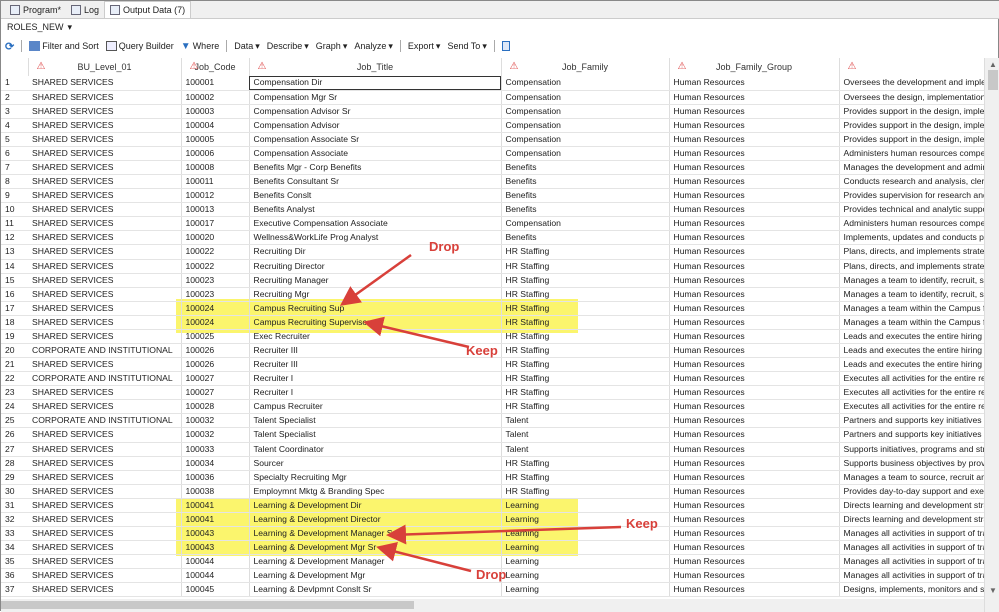 The height and width of the screenshot is (612, 999). I want to click on horizontal-scrollbar, so click(492, 605).